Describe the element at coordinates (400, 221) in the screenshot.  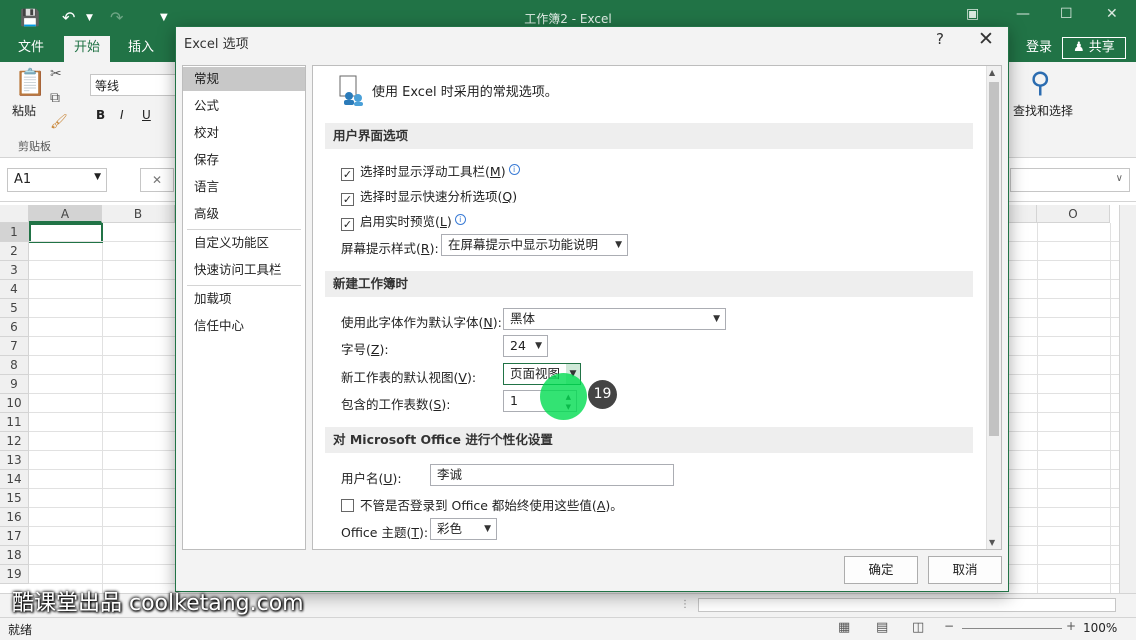
I see `live-preview-label: 启用实时预览(` at that location.